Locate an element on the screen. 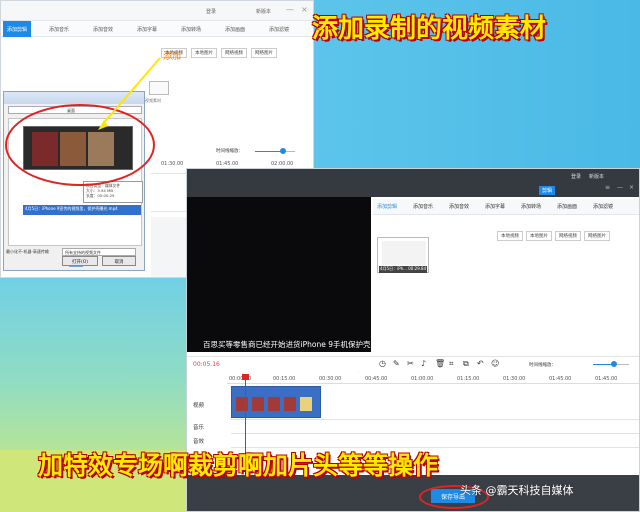  new-version-link: 新版本 is located at coordinates (596, 176).